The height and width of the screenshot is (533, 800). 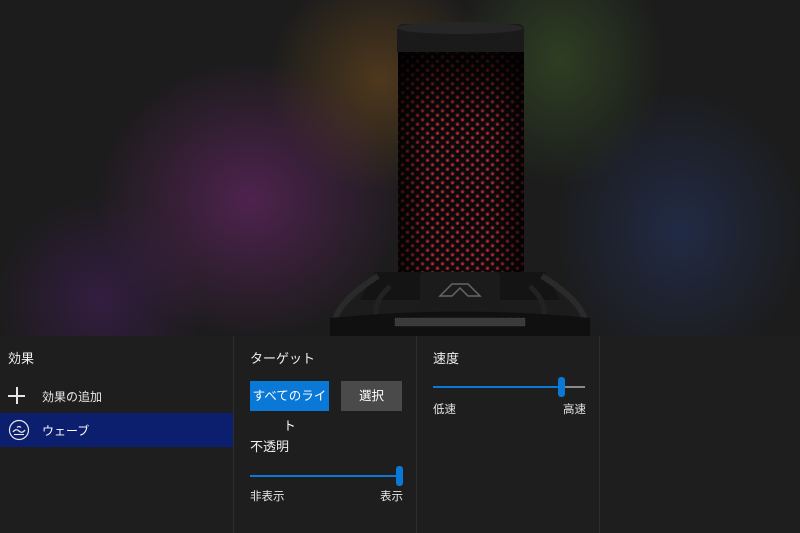 I want to click on add-effect-button: 効果の追加, so click(x=116, y=395).